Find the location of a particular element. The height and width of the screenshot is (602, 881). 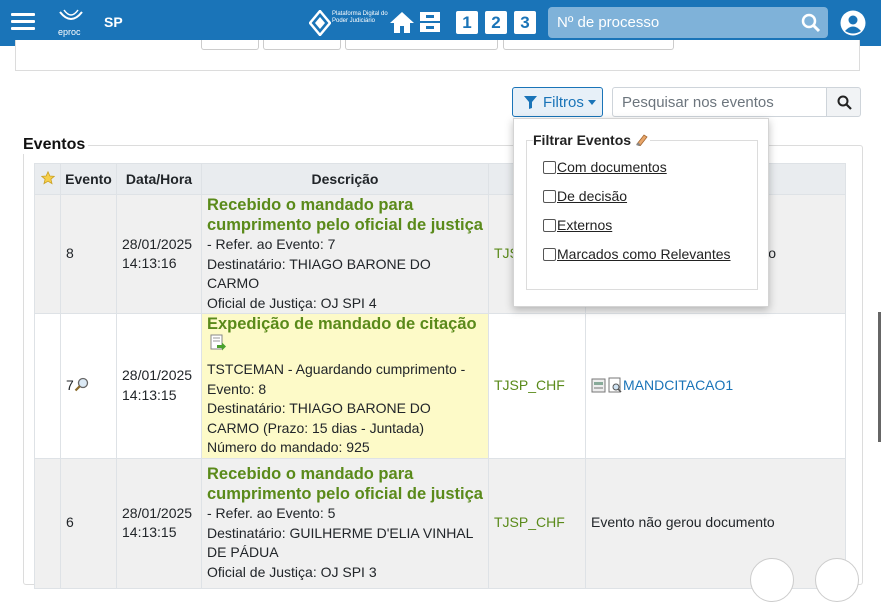

filter-icon is located at coordinates (530, 102).